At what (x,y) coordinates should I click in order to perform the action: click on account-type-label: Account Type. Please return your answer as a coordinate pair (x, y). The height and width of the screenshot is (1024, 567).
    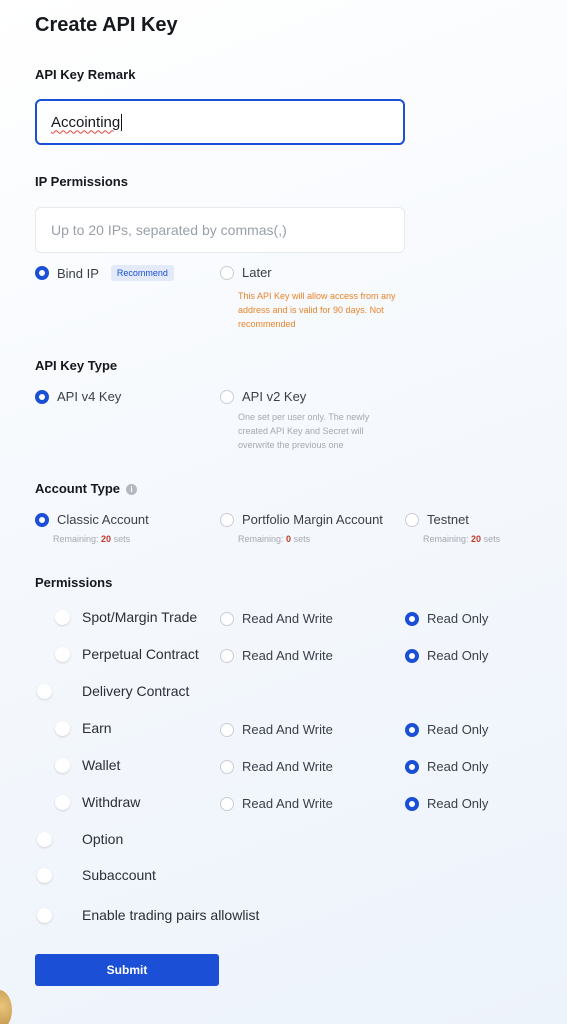
    Looking at the image, I should click on (77, 488).